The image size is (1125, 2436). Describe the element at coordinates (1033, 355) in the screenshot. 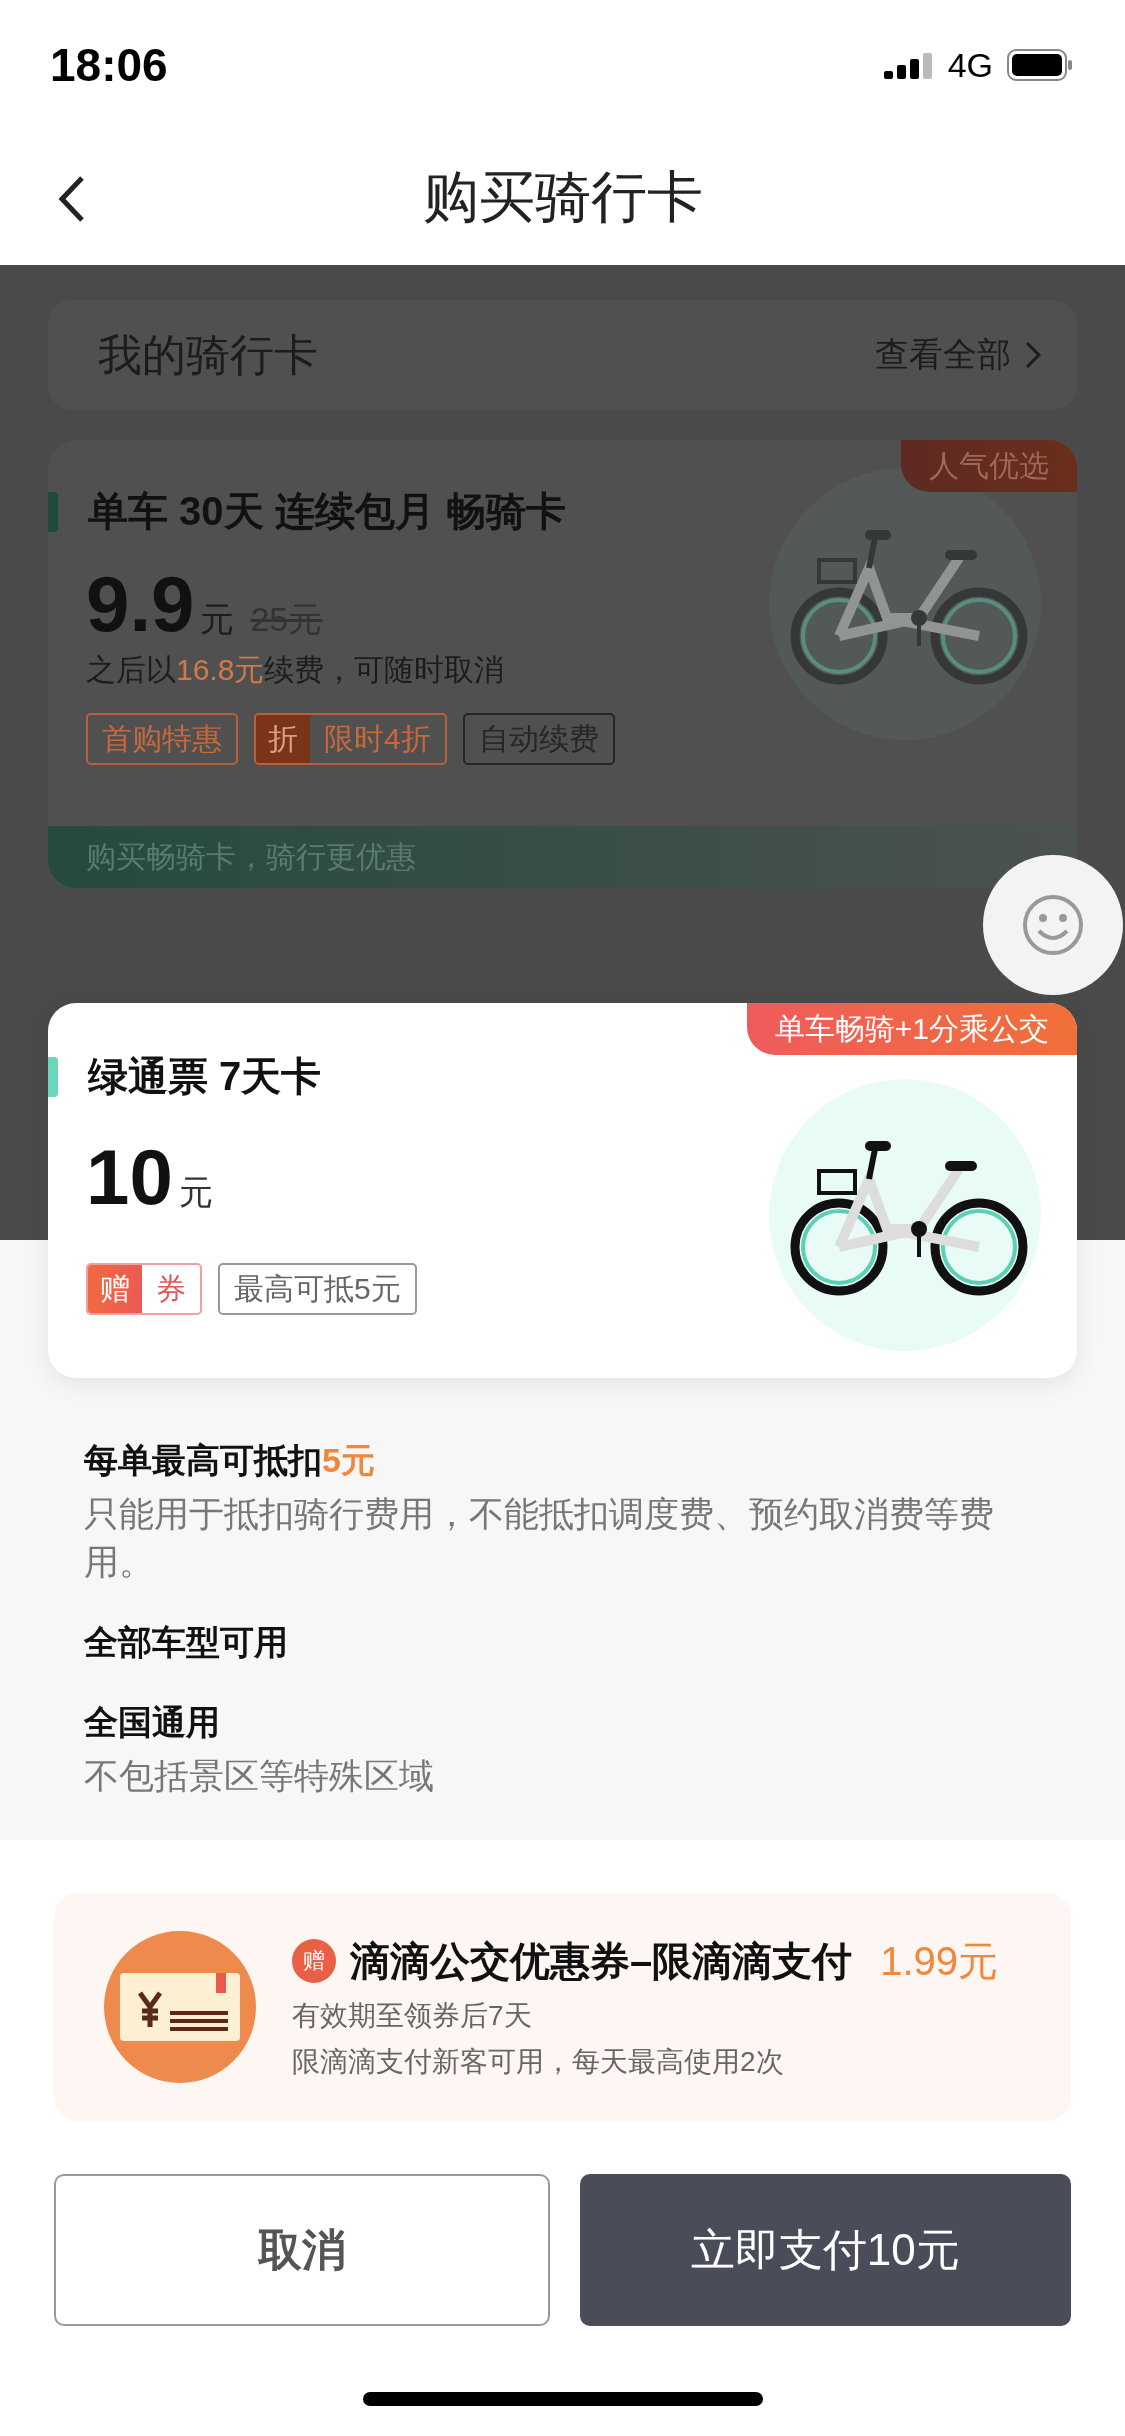

I see `chevron-icon` at that location.